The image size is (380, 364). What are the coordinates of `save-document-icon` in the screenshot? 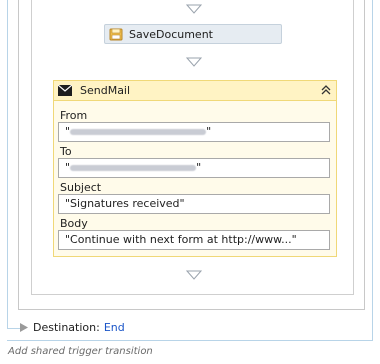 It's located at (116, 34).